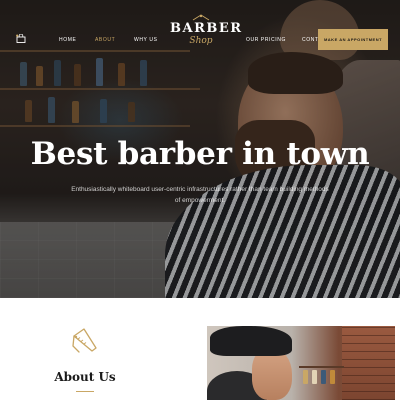 The image size is (400, 400). Describe the element at coordinates (301, 363) in the screenshot. I see `about-photo` at that location.